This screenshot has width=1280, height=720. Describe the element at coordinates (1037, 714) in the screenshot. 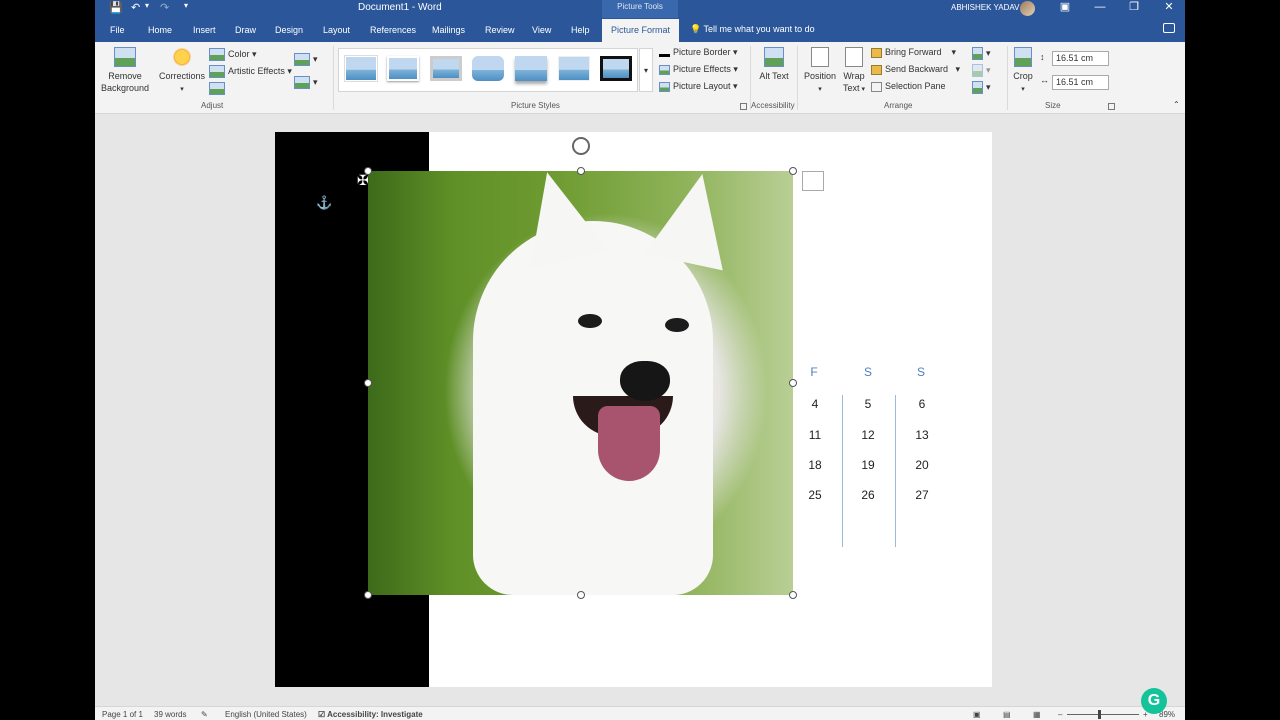

I see `web-layout-icon: ▦` at that location.